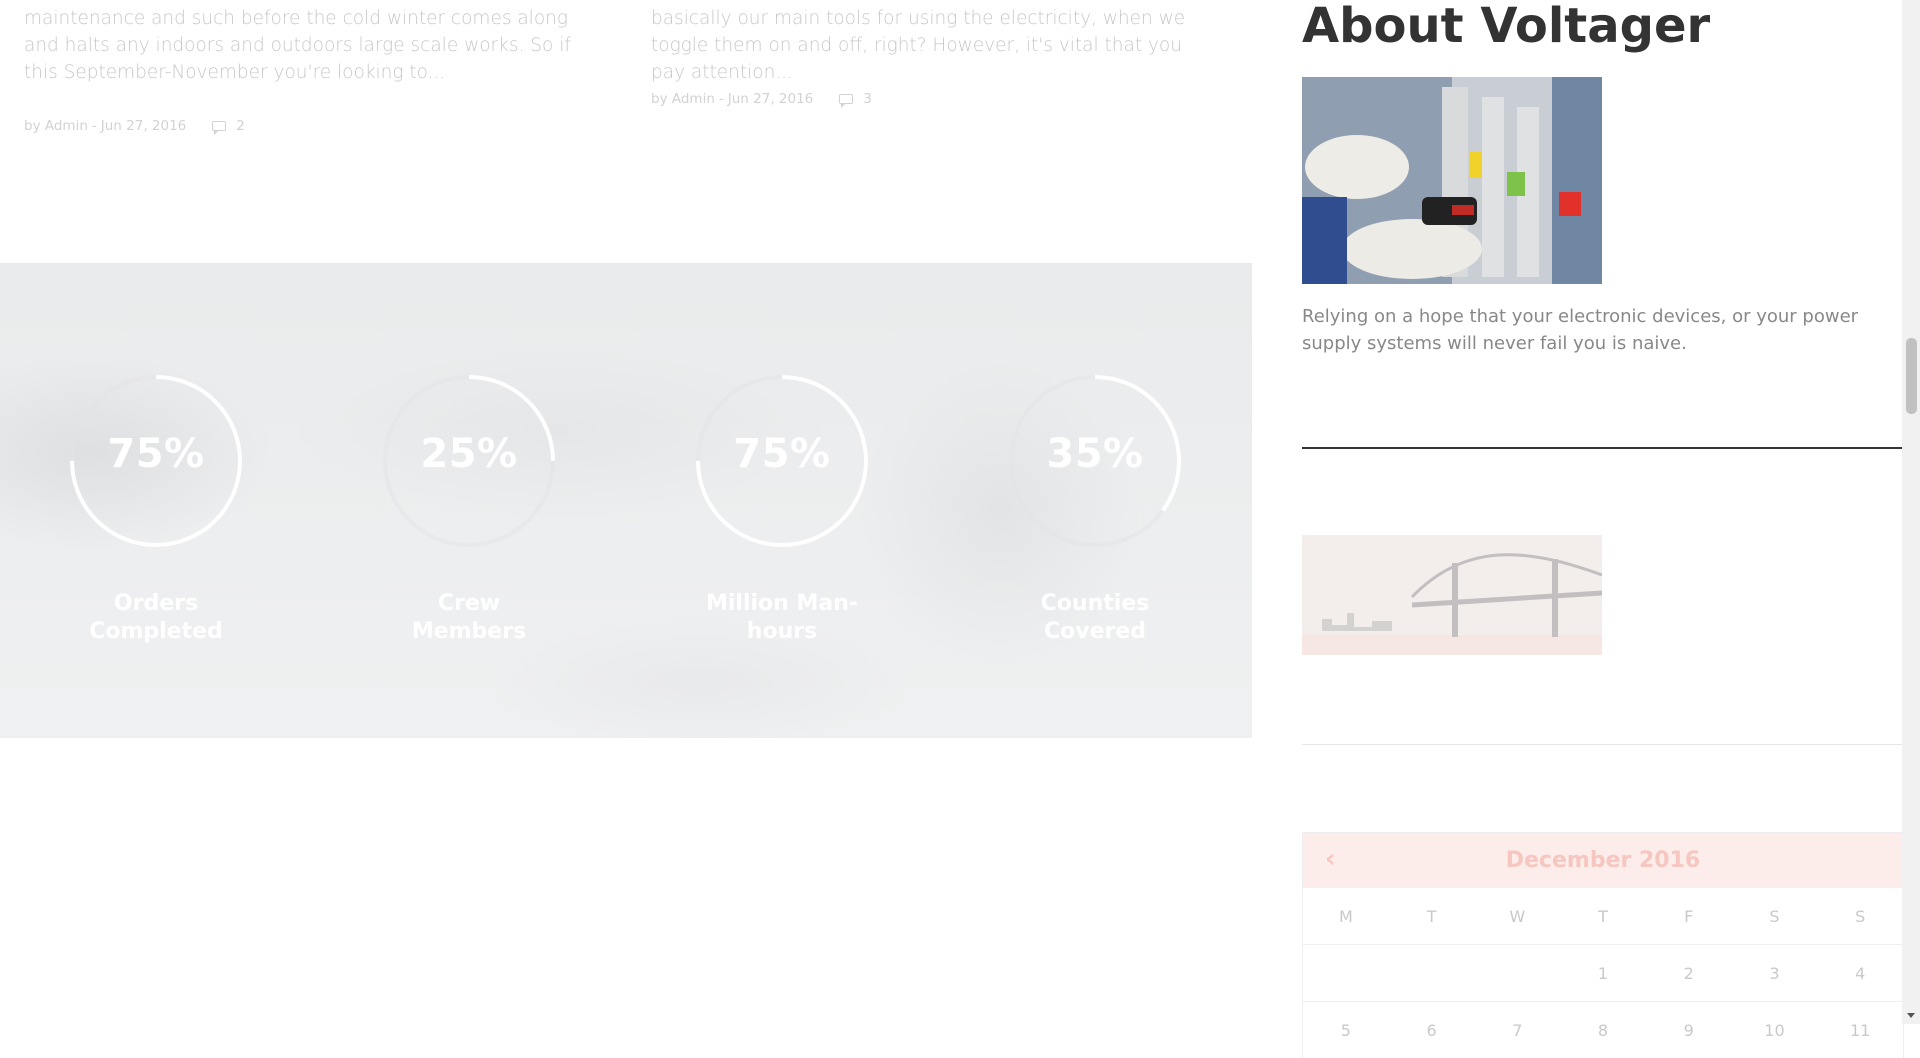 This screenshot has width=1920, height=1058. I want to click on calendar-day: 8, so click(1603, 1030).